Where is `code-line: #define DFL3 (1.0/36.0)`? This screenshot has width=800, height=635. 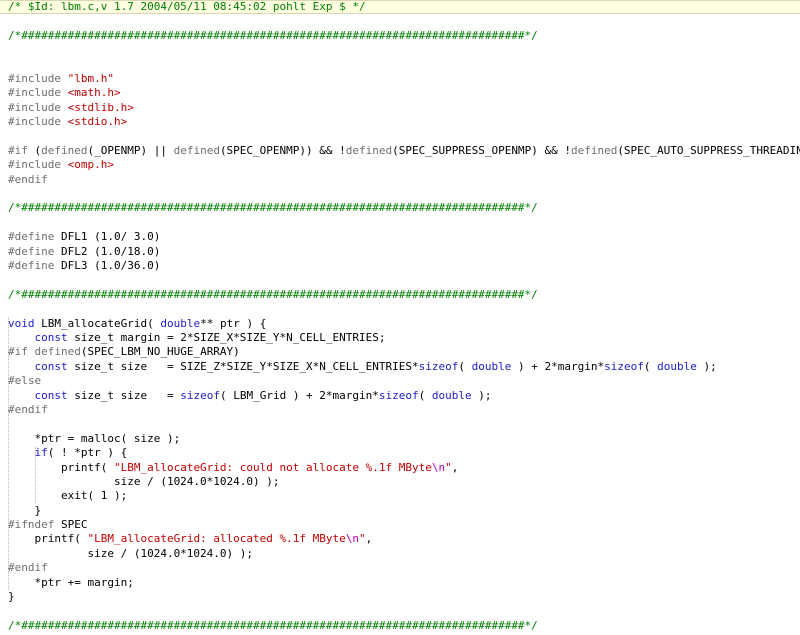 code-line: #define DFL3 (1.0/36.0) is located at coordinates (404, 266).